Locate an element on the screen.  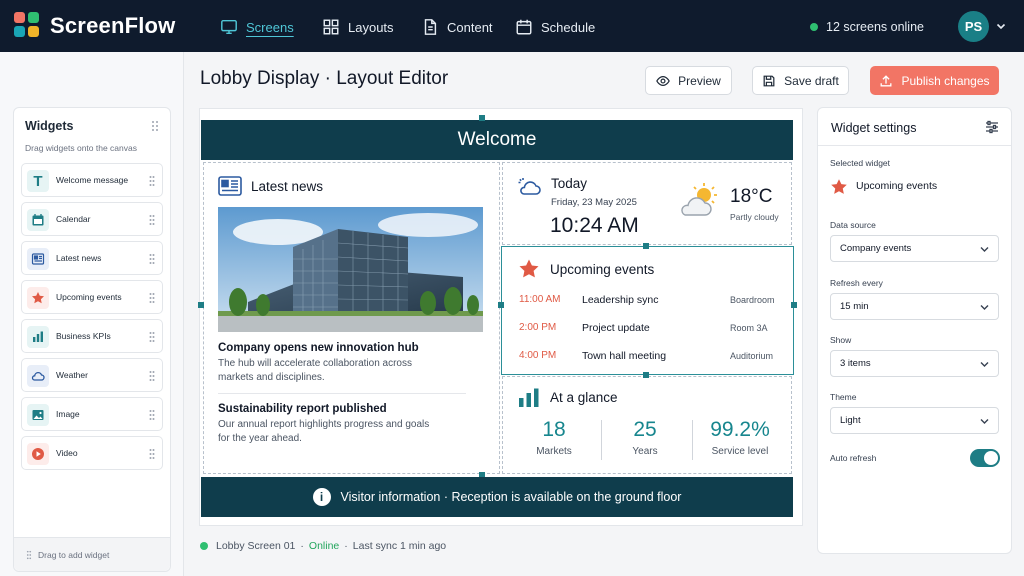
widget-label: Calendar is located at coordinates (73, 219).